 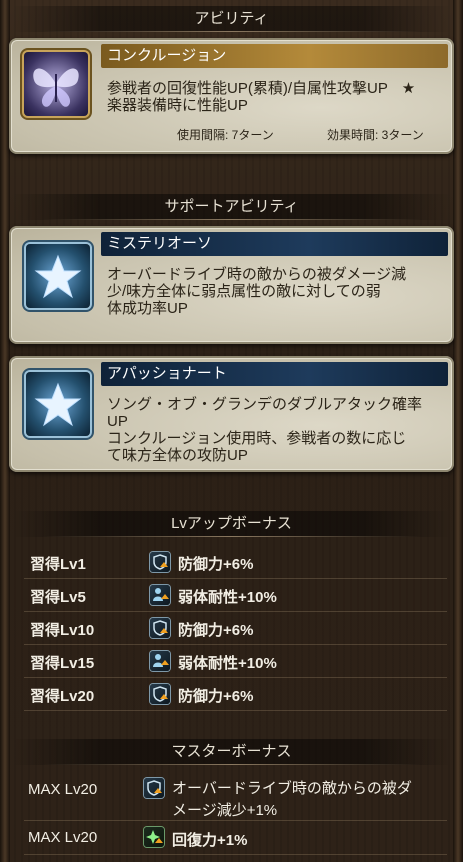 I want to click on bonus-level: 習得Lv1, so click(x=58, y=564).